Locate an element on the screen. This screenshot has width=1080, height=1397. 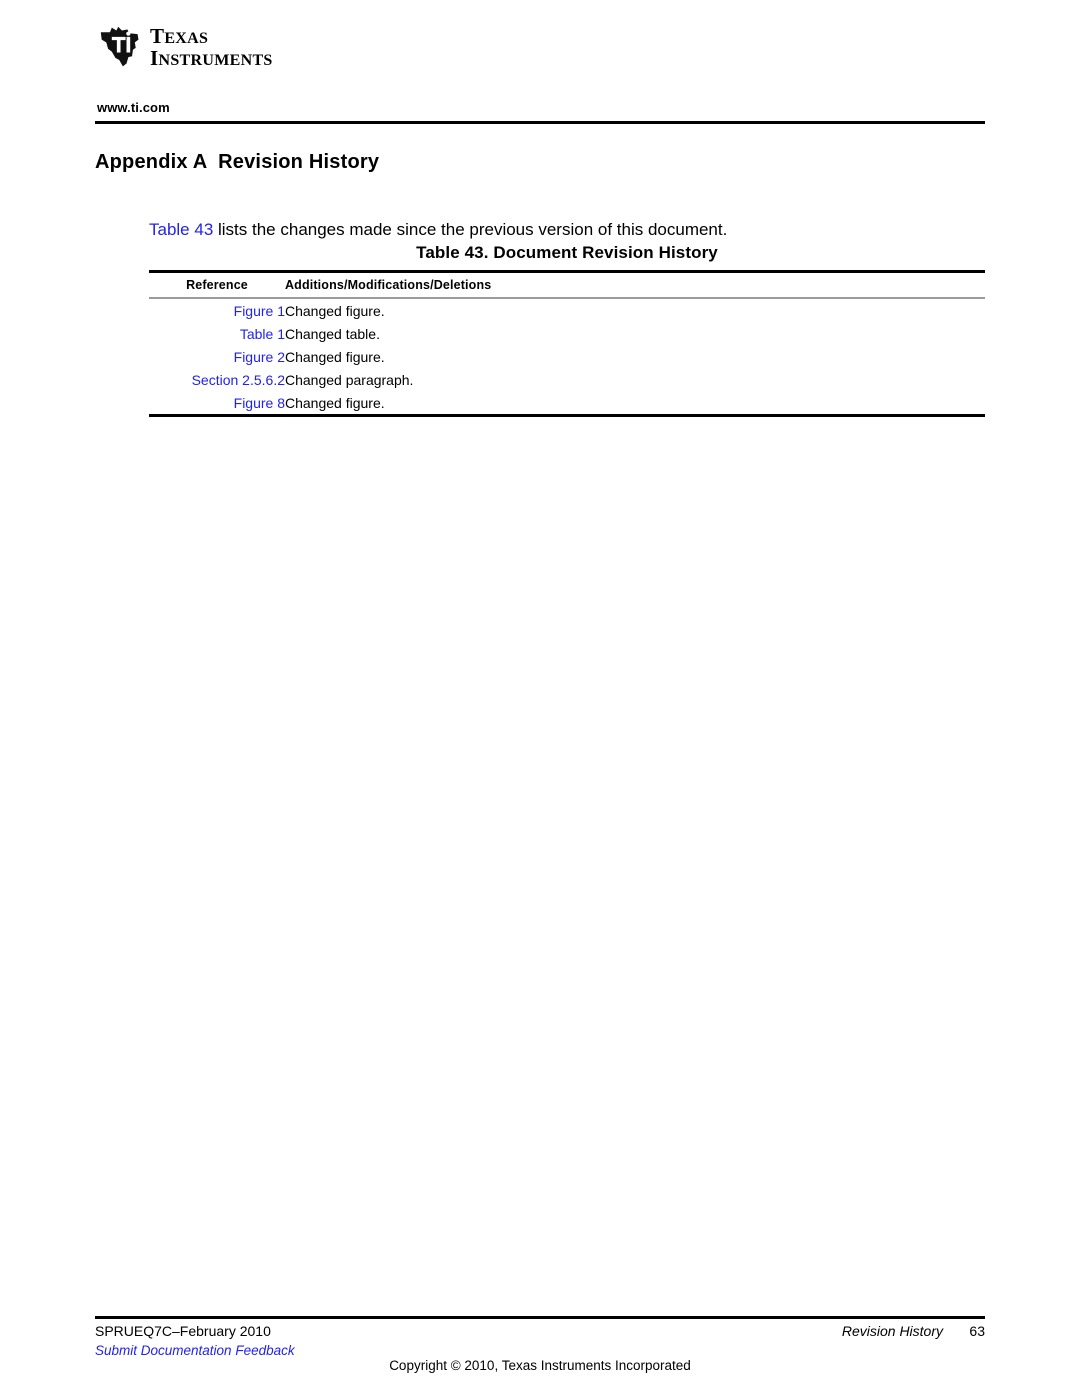
table-caption: Table 43. Document Revision History is located at coordinates (567, 252).